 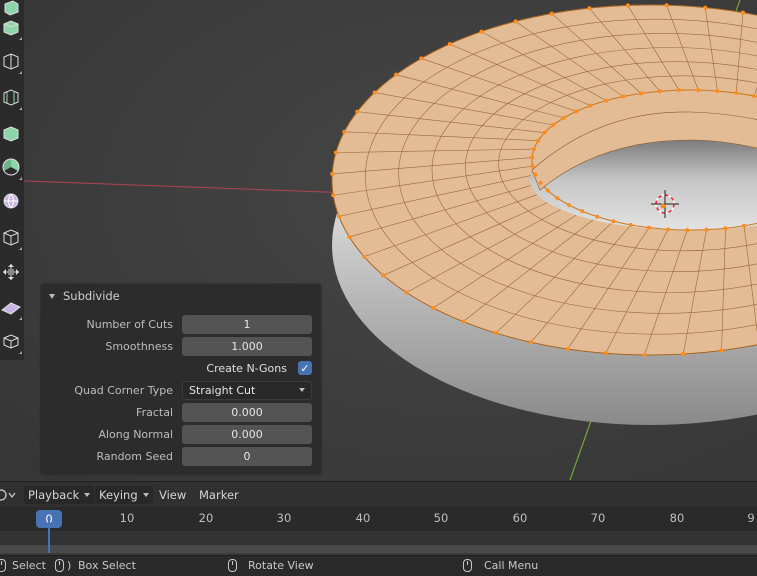 I want to click on shear-icon, so click(x=11, y=341).